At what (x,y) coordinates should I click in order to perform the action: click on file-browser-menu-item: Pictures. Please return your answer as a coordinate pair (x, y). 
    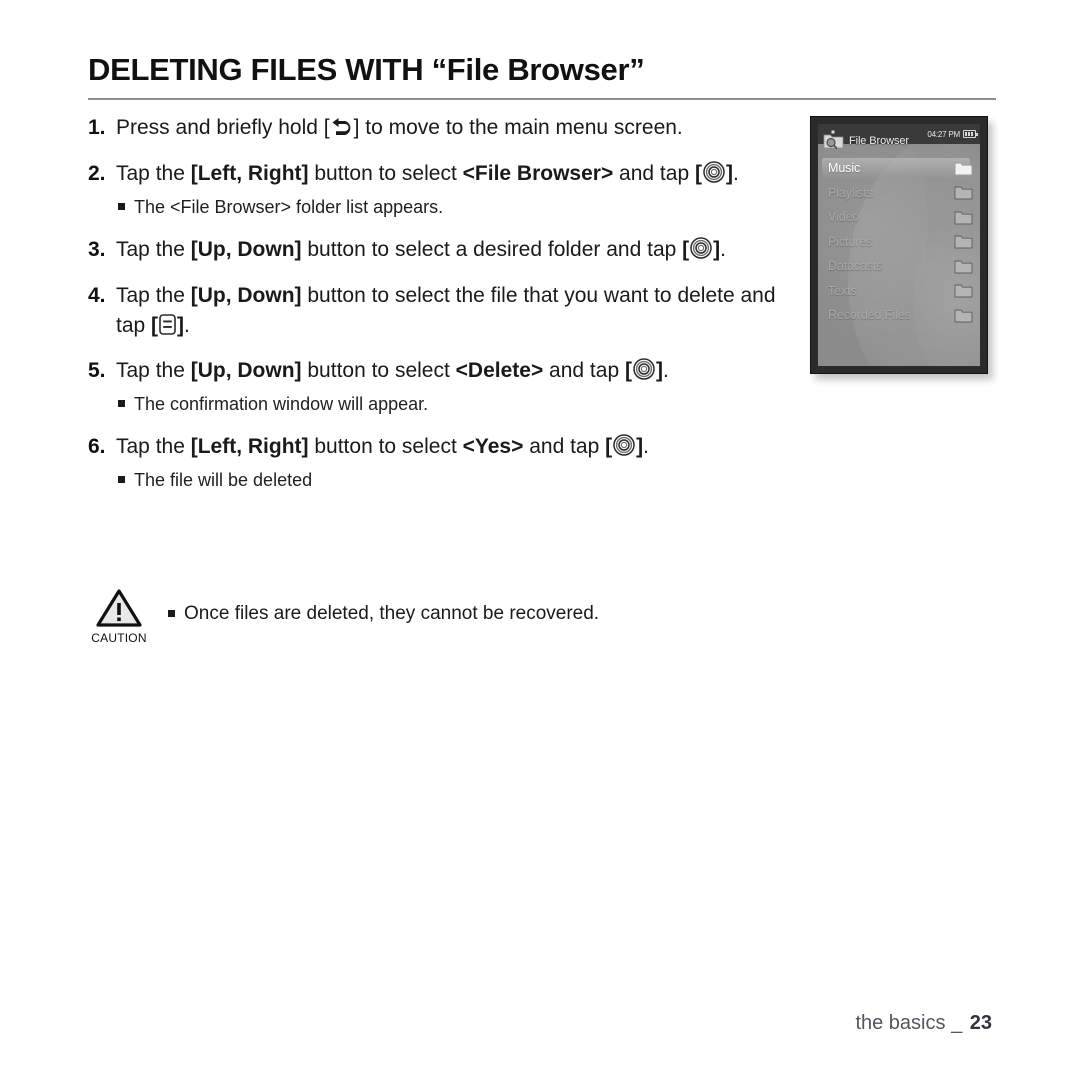
    Looking at the image, I should click on (899, 242).